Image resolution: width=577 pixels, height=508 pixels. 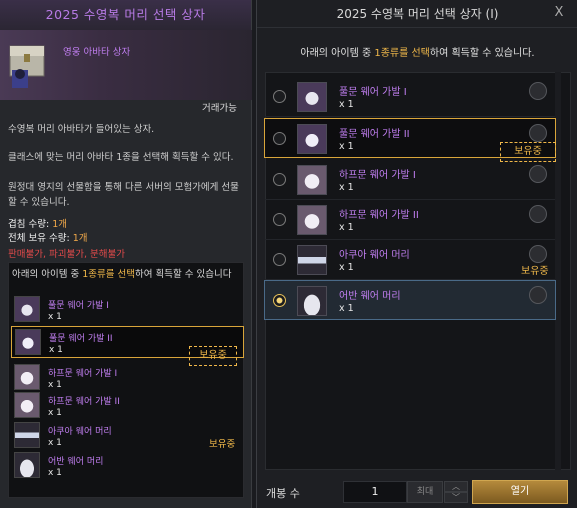 I want to click on quantity-input: 1, so click(x=375, y=492).